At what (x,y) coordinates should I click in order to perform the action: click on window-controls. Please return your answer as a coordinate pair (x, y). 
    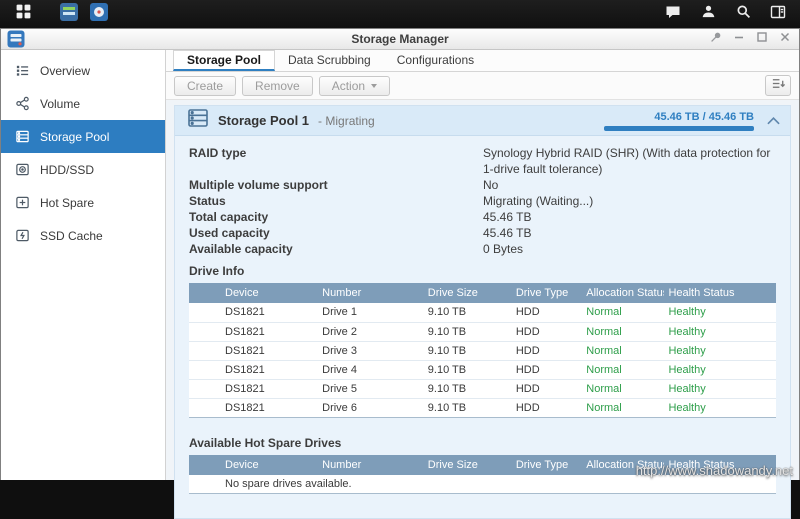
    Looking at the image, I should click on (750, 39).